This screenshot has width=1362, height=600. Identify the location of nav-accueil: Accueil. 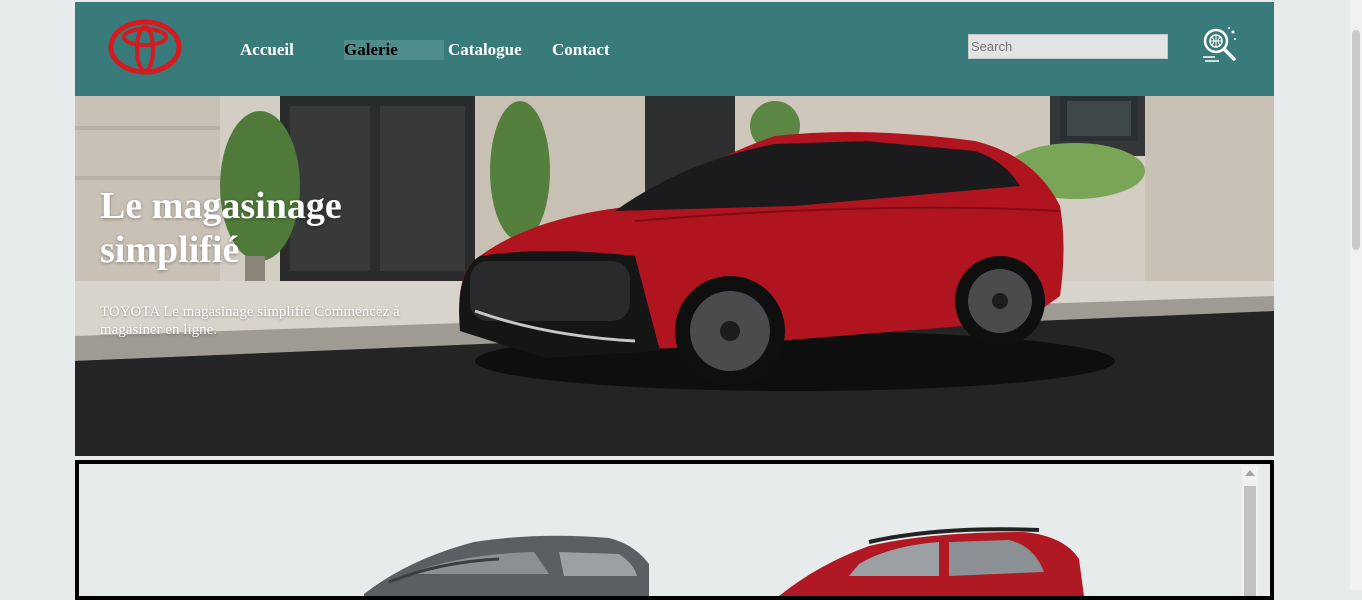
(267, 50).